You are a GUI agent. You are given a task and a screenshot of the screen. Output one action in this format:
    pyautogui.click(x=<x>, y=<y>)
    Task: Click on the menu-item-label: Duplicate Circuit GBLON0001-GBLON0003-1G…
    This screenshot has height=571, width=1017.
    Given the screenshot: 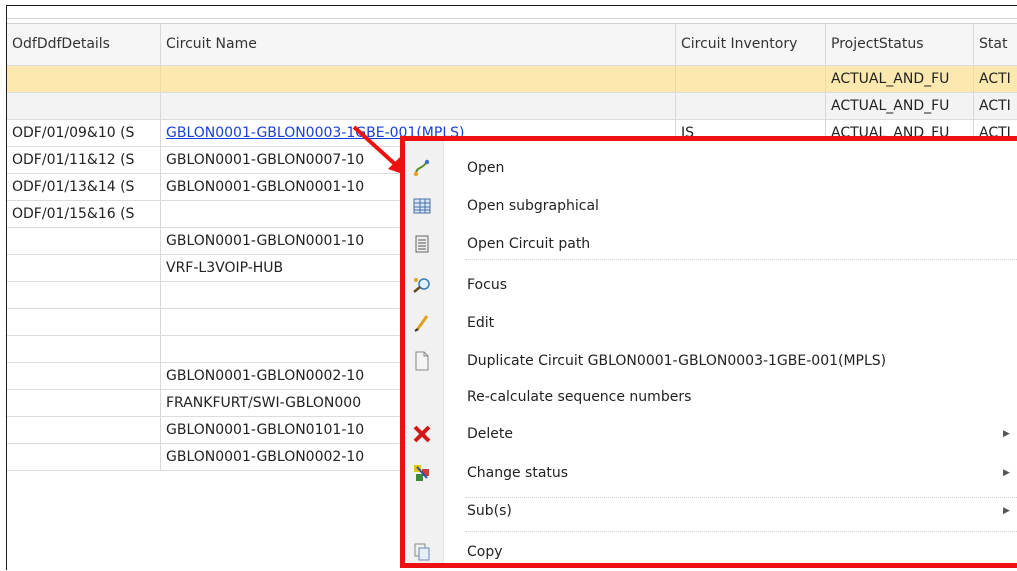 What is the action you would take?
    pyautogui.click(x=677, y=361)
    